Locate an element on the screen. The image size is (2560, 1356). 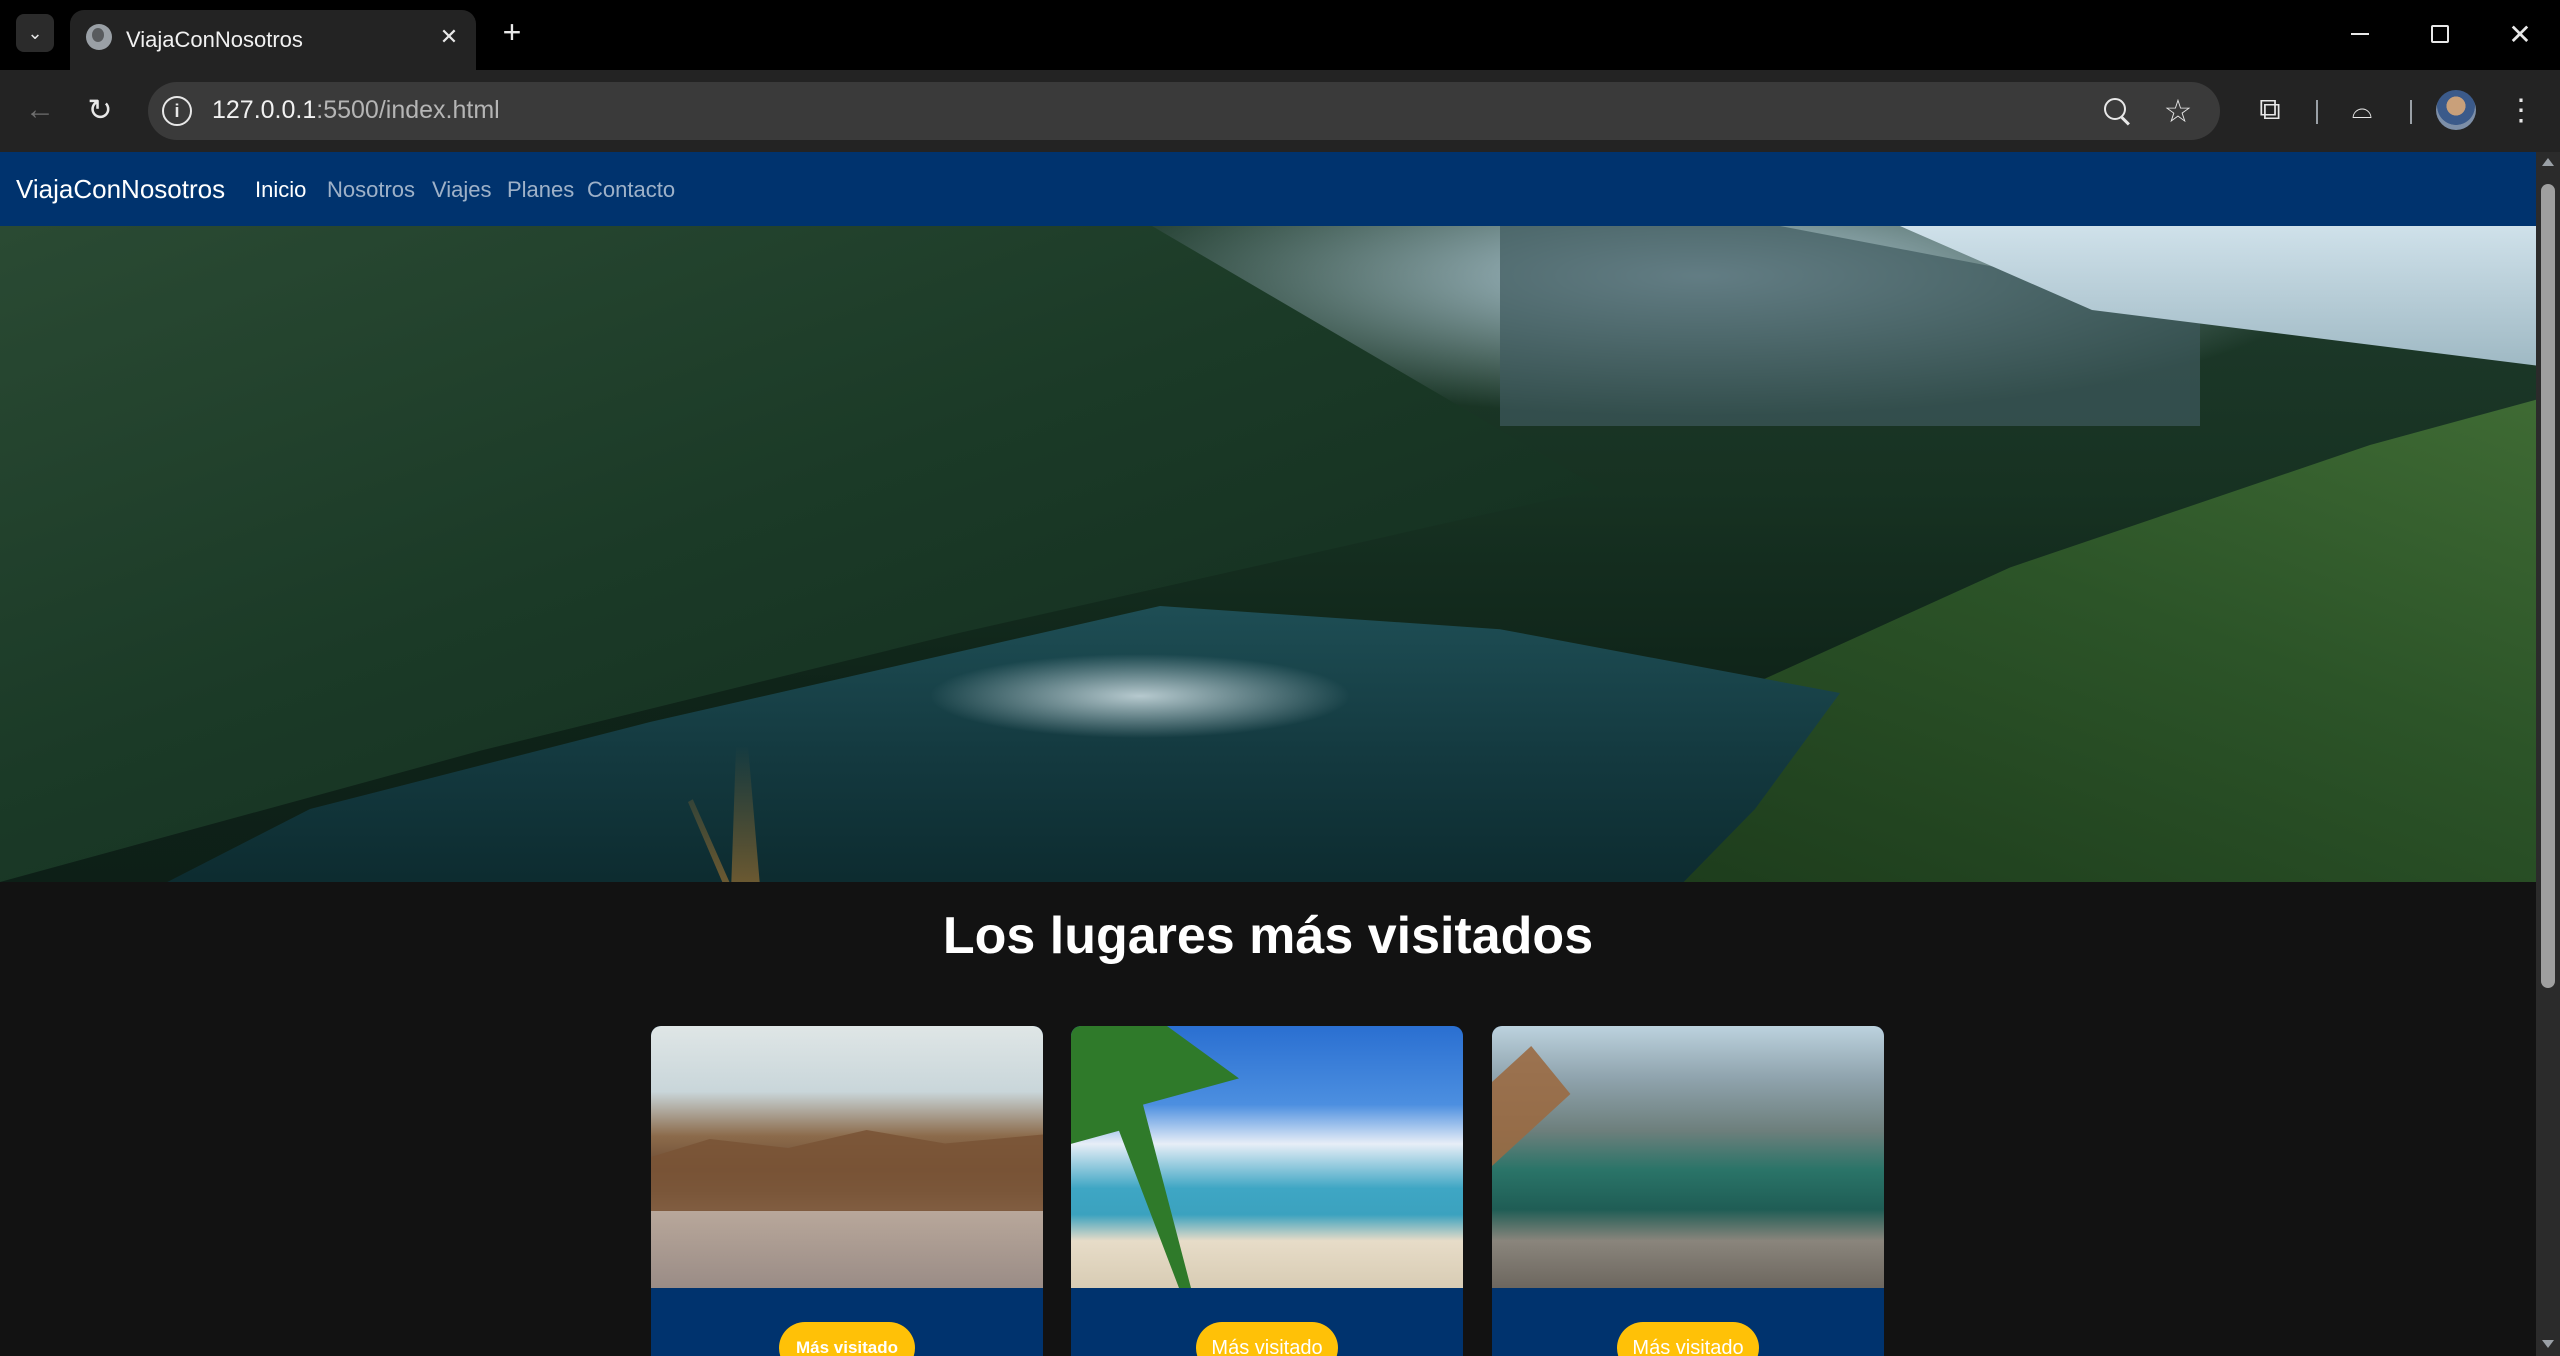
scroll-thumb is located at coordinates (2548, 586).